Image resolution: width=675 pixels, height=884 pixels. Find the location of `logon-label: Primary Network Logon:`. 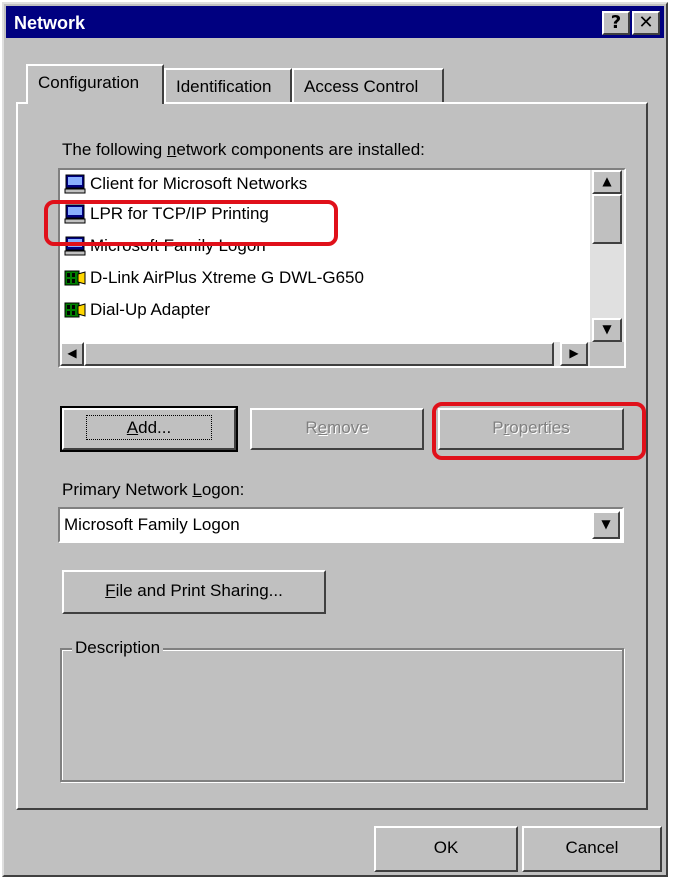

logon-label: Primary Network Logon: is located at coordinates (153, 489).